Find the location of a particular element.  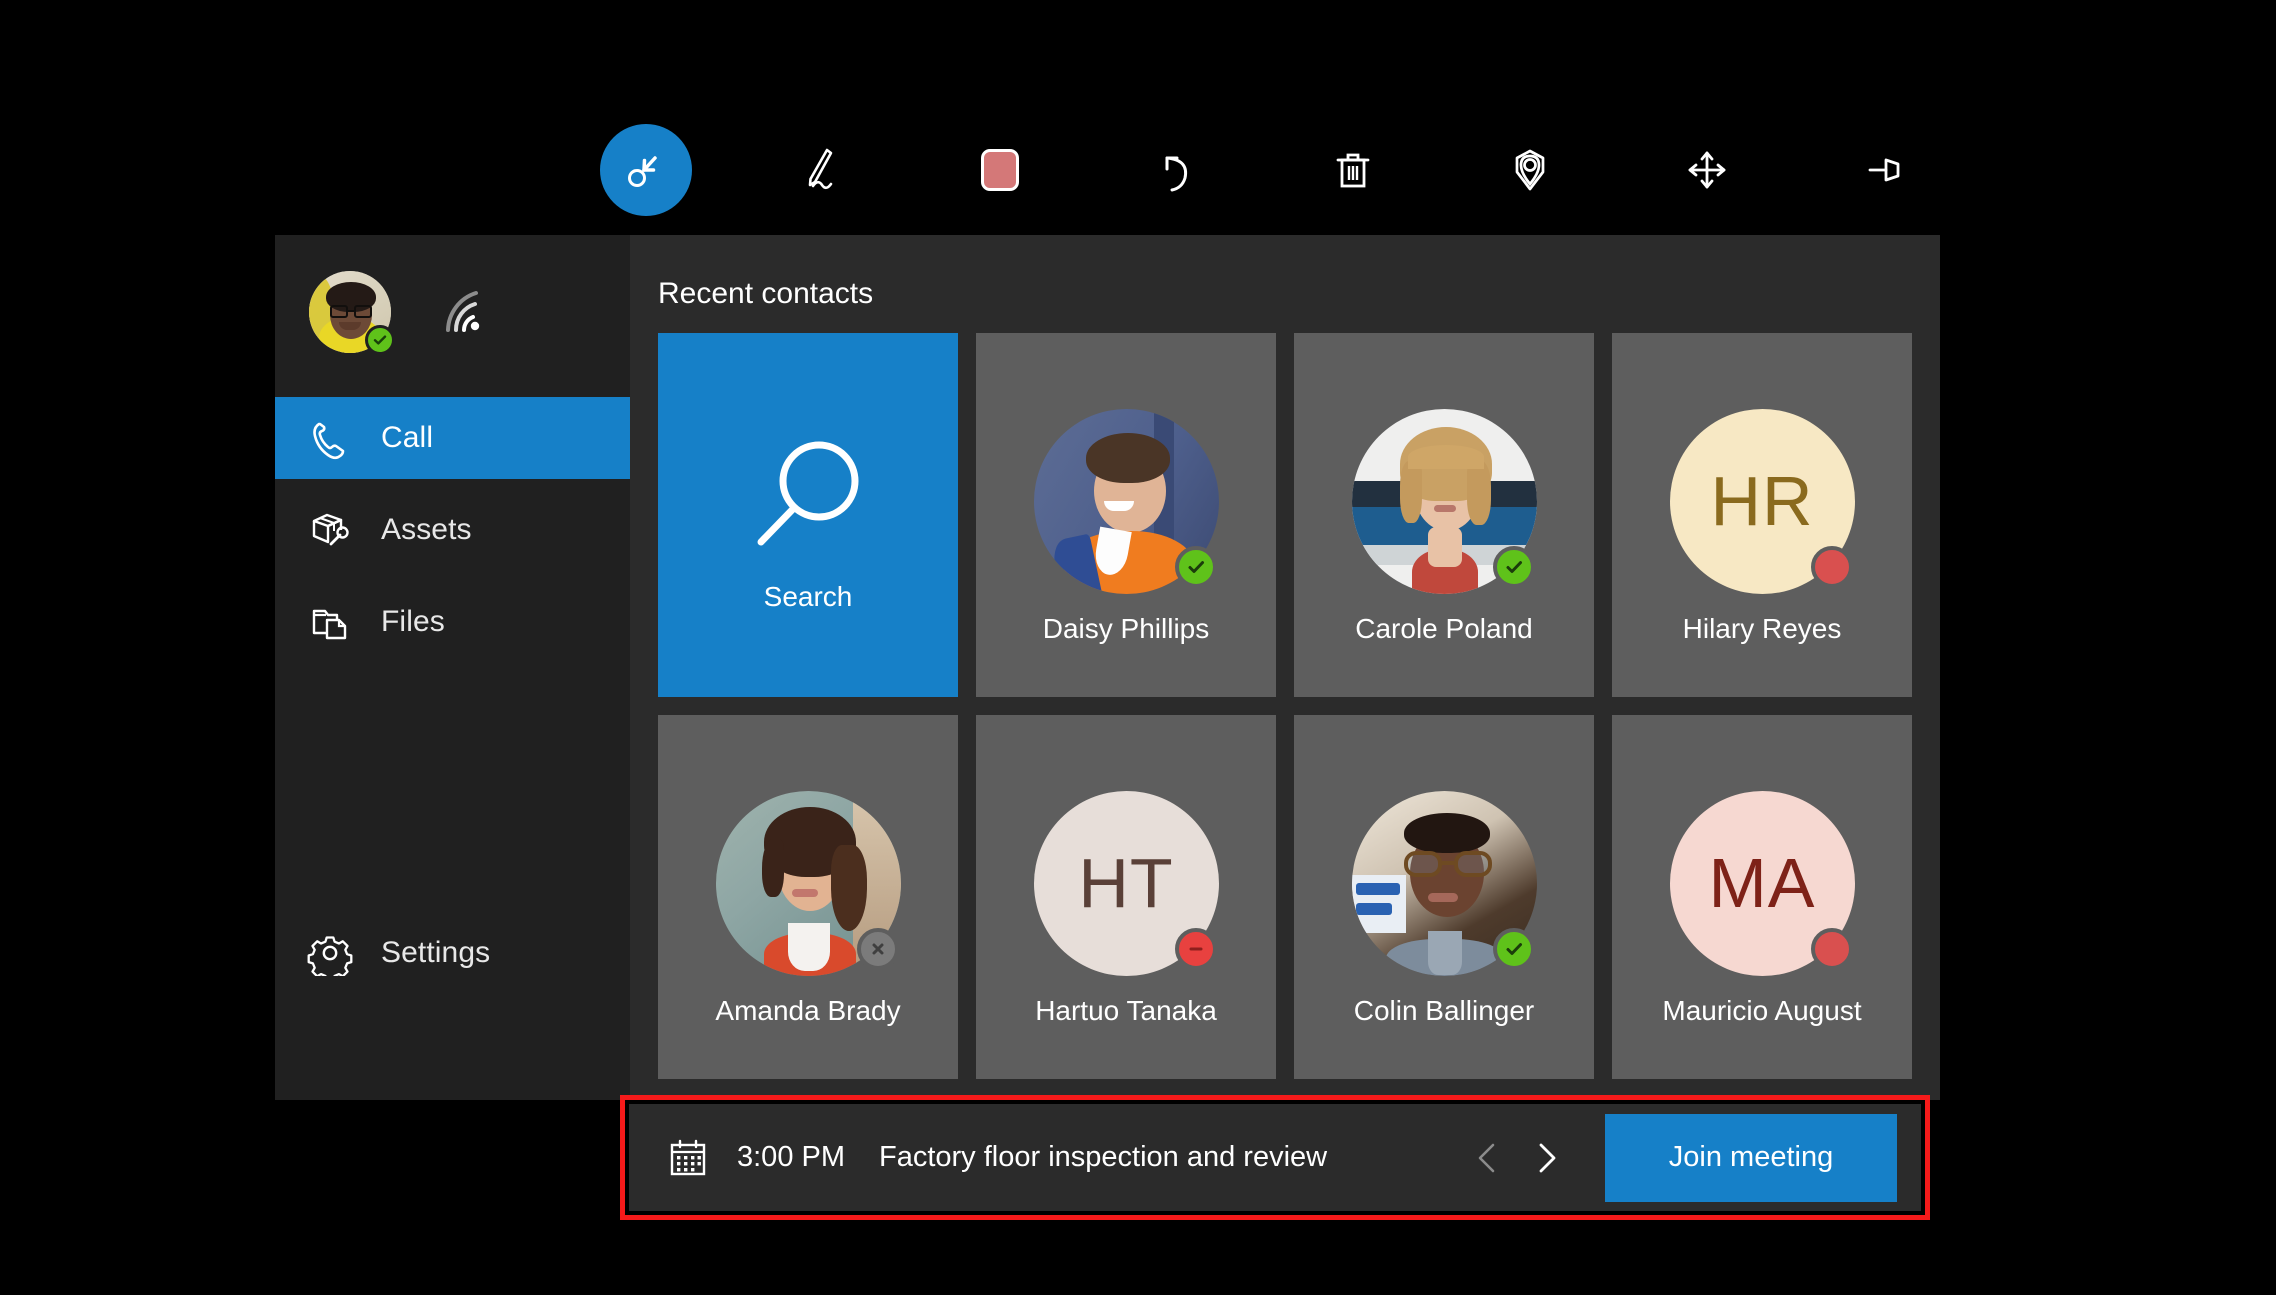

page-title: Recent contacts is located at coordinates (766, 293).